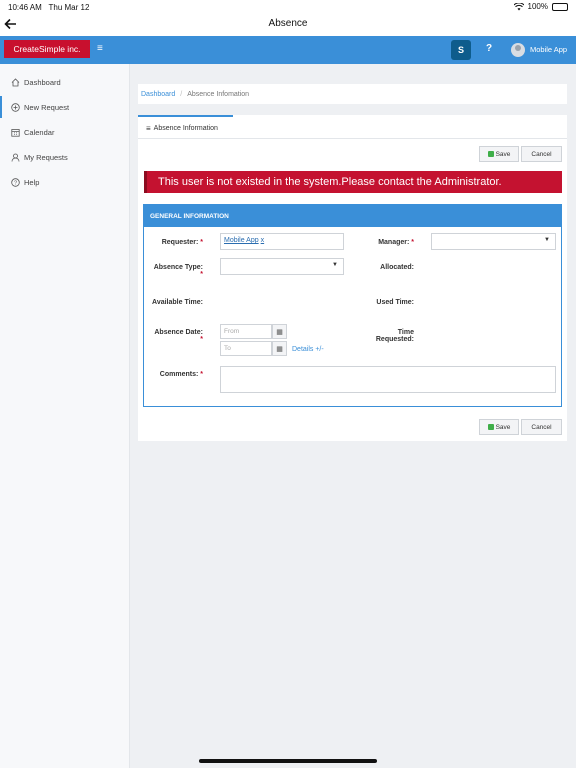 The image size is (576, 768). I want to click on nav-bar: Absence, so click(288, 25).